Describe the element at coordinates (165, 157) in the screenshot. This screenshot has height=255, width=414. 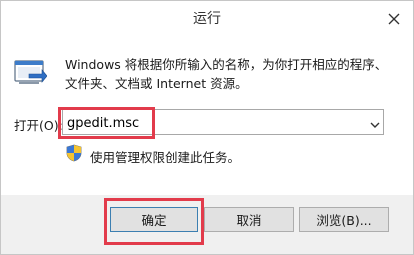
I see `admin-note: 使用管理权限创建此任务。` at that location.